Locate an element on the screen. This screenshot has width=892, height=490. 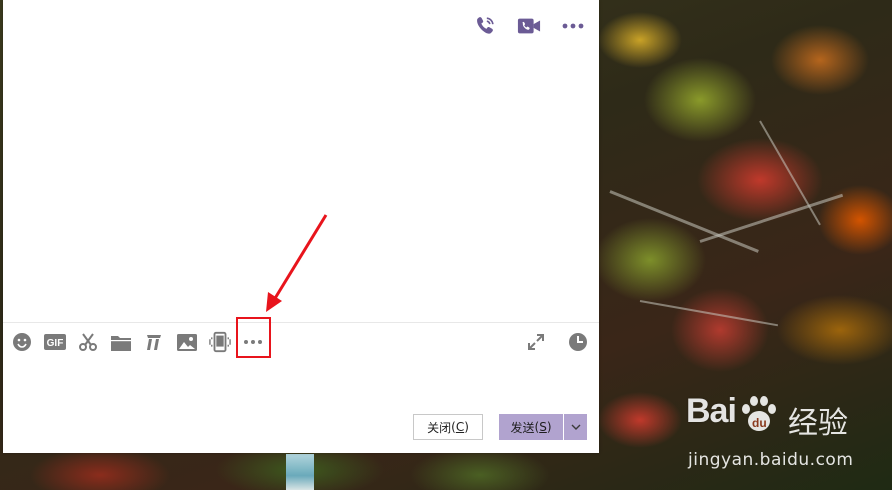
close-button: 关闭(C) is located at coordinates (448, 427).